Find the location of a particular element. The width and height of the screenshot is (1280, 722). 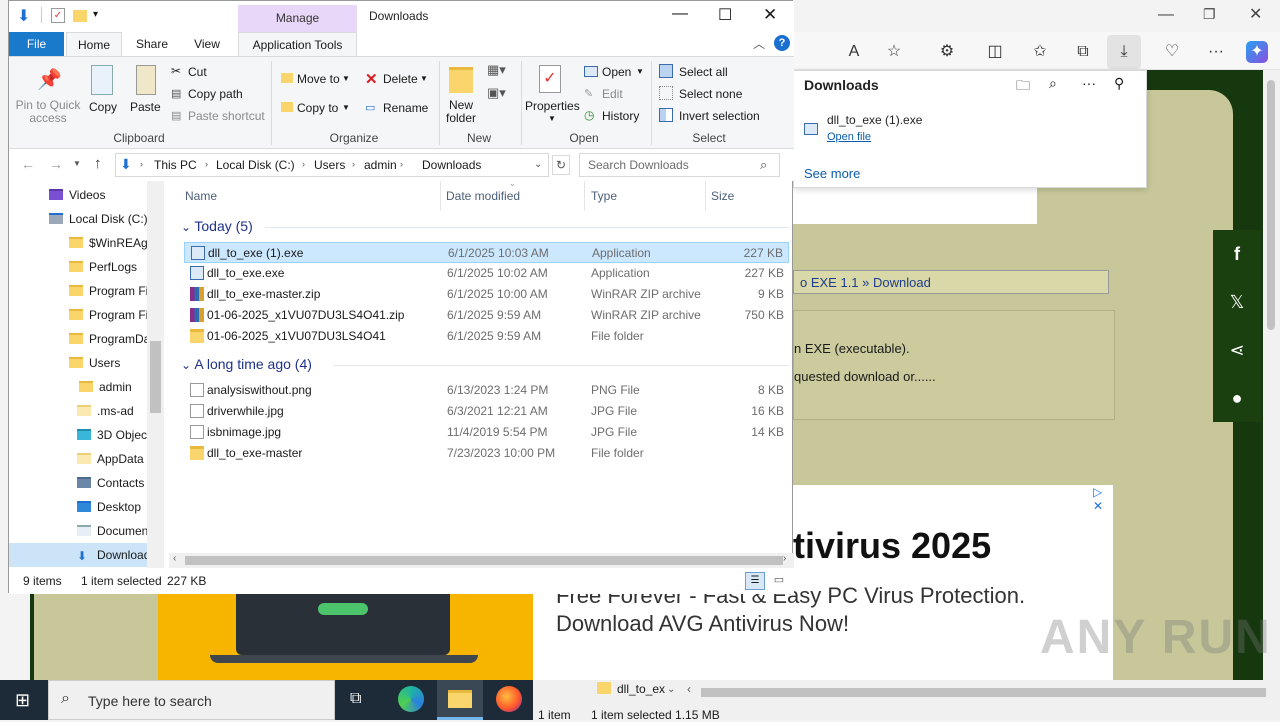

ad-title: tivirus 2025 is located at coordinates (892, 546).